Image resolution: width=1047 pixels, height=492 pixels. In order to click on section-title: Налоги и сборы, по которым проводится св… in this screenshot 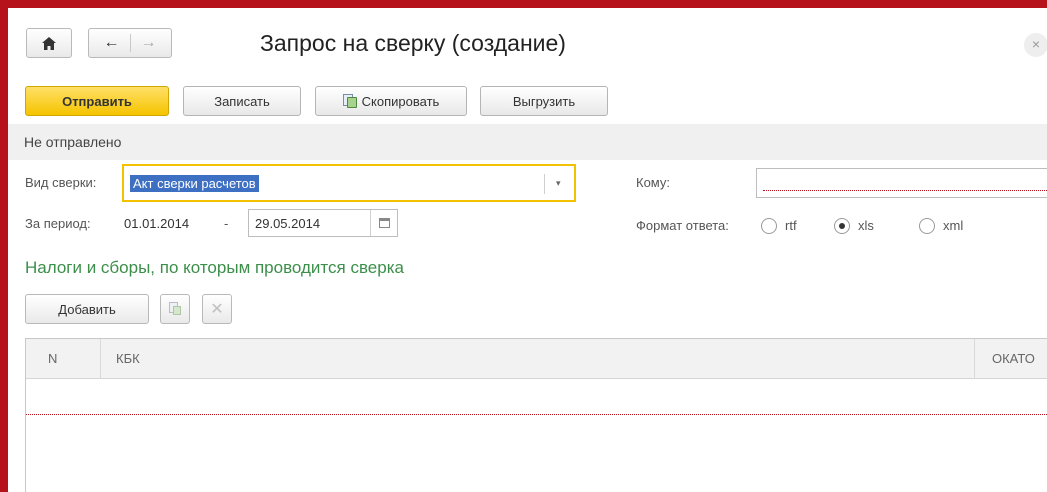, I will do `click(214, 267)`.